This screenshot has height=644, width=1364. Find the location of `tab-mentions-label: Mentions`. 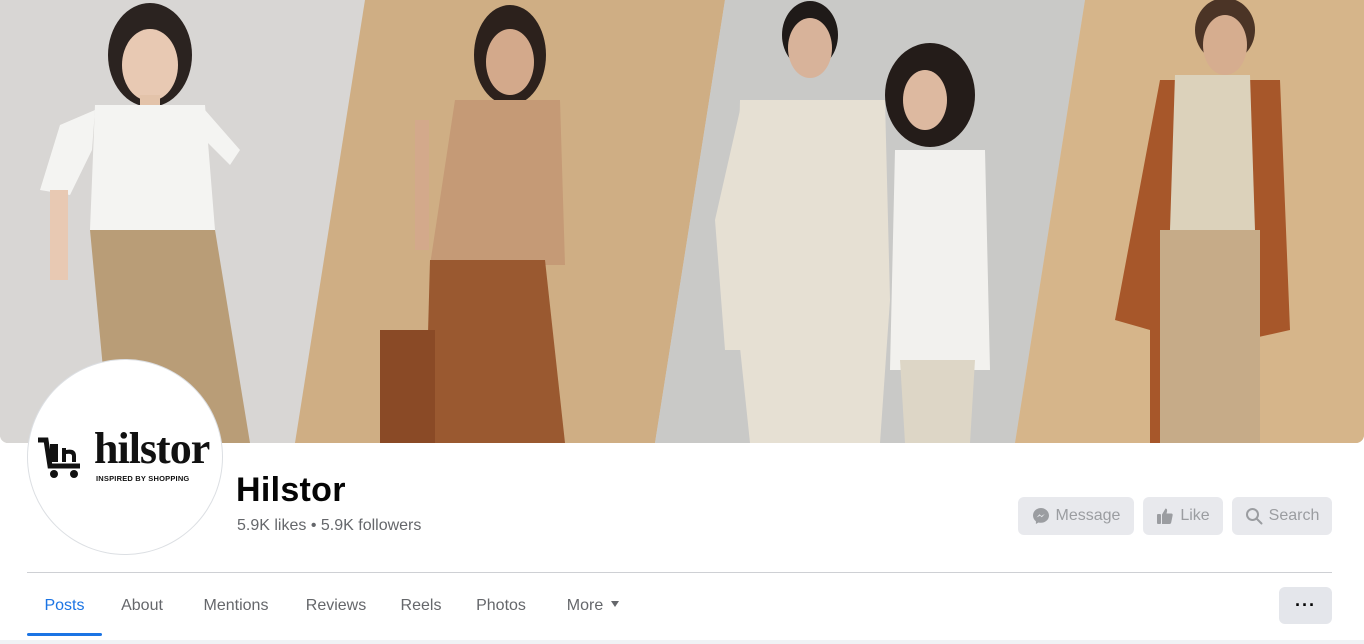

tab-mentions-label: Mentions is located at coordinates (236, 605).